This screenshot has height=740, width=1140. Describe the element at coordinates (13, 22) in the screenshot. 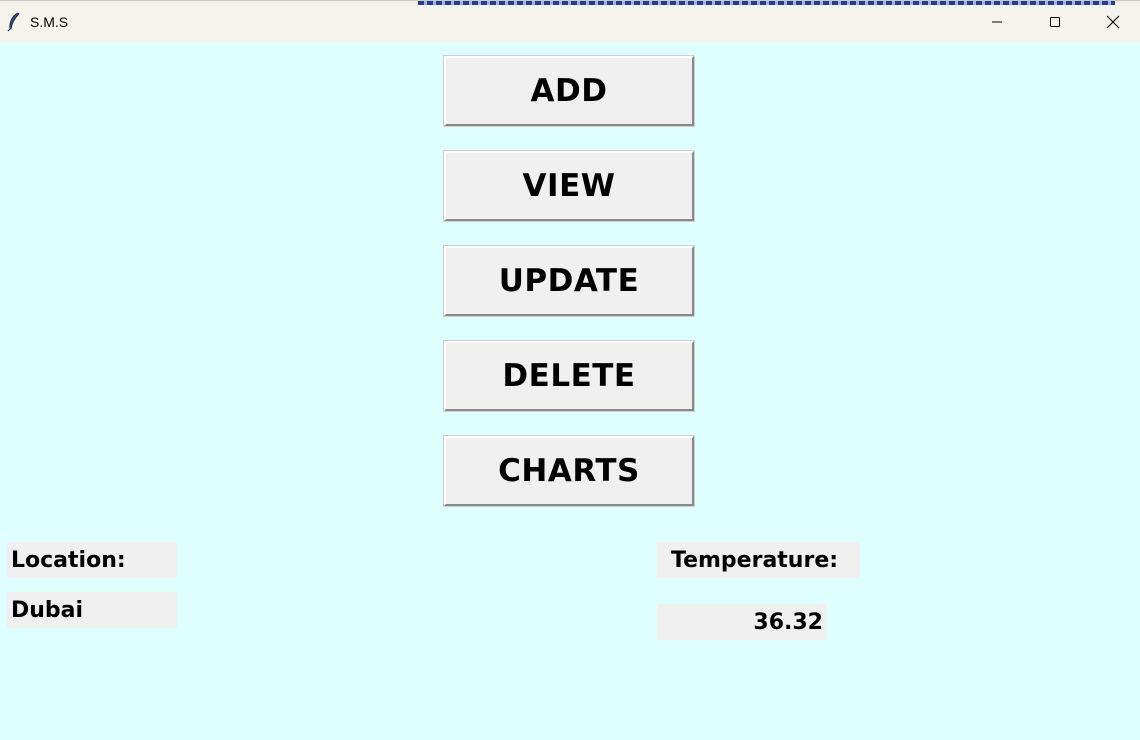

I see `feather-icon` at that location.